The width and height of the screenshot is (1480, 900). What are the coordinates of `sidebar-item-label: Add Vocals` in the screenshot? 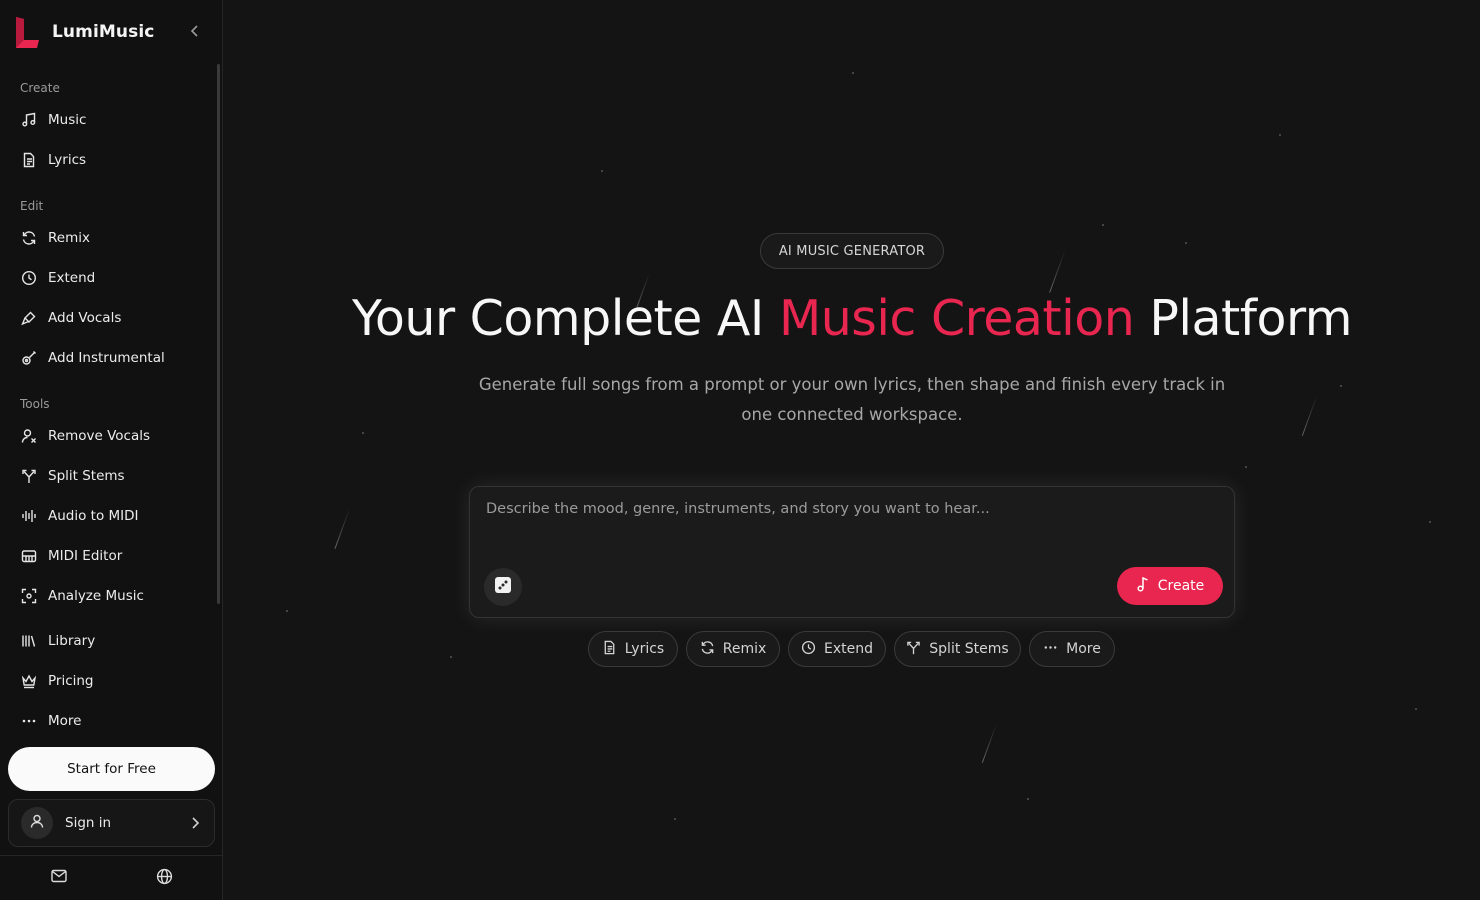 It's located at (85, 318).